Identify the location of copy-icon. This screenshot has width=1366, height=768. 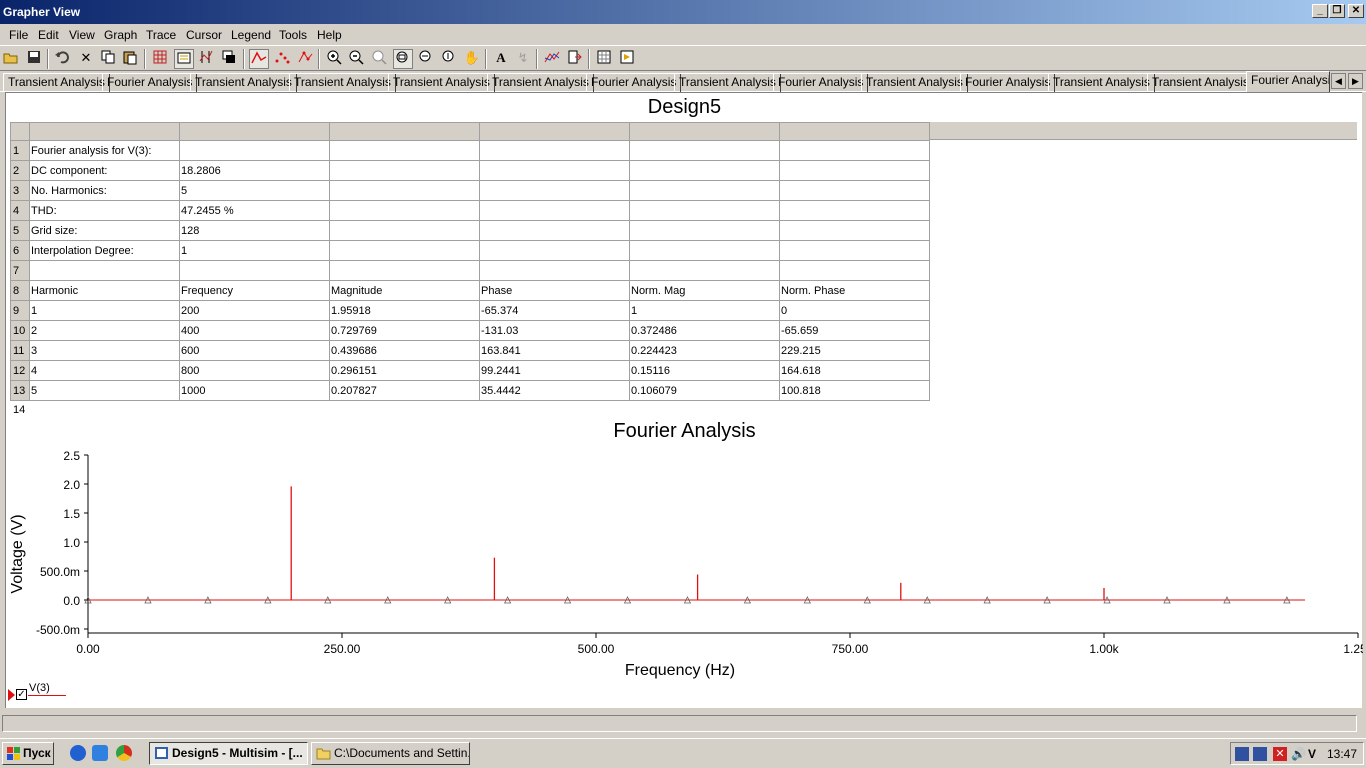
(108, 59).